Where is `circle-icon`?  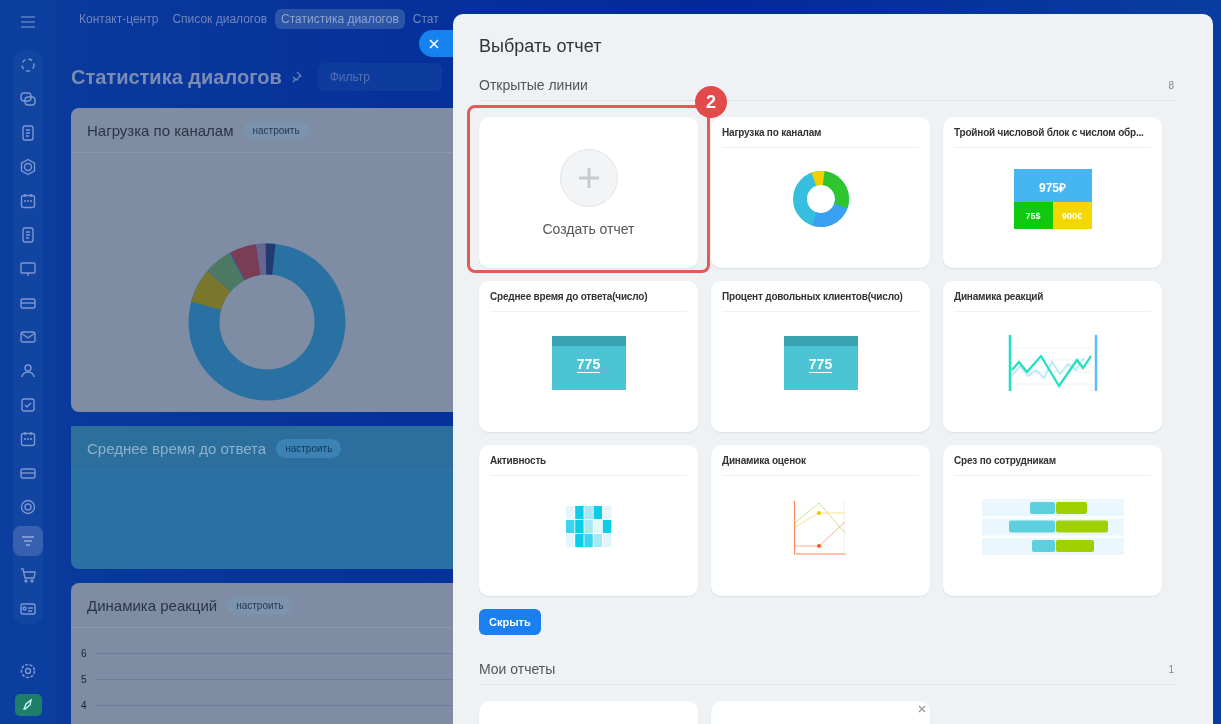 circle-icon is located at coordinates (28, 65).